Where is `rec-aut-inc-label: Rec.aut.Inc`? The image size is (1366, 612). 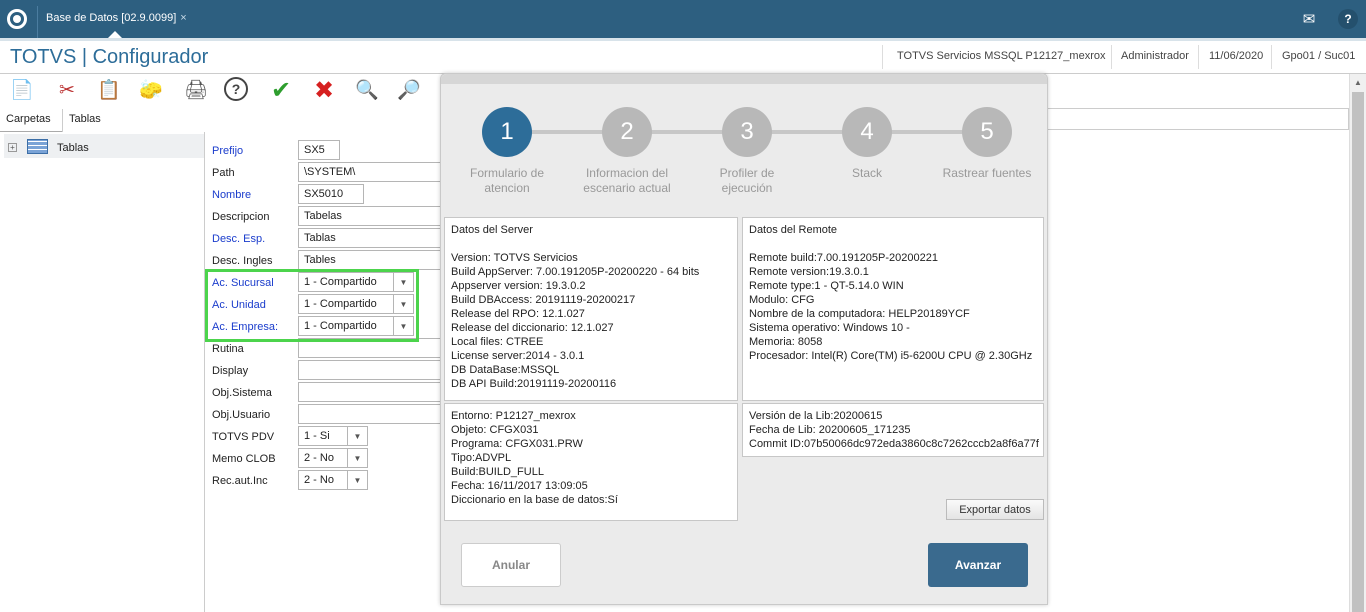 rec-aut-inc-label: Rec.aut.Inc is located at coordinates (240, 481).